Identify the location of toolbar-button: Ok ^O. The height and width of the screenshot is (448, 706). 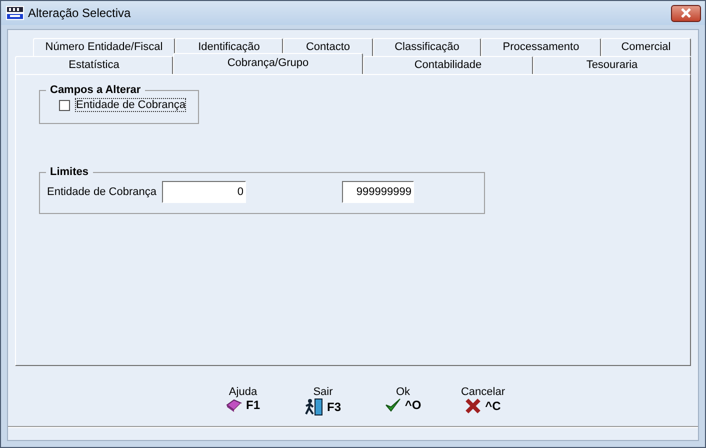
(403, 401).